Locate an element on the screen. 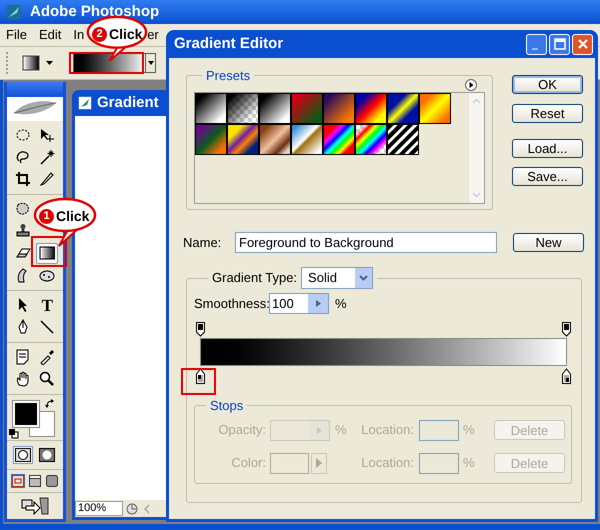  dialog-title: Gradient Editor is located at coordinates (229, 44).